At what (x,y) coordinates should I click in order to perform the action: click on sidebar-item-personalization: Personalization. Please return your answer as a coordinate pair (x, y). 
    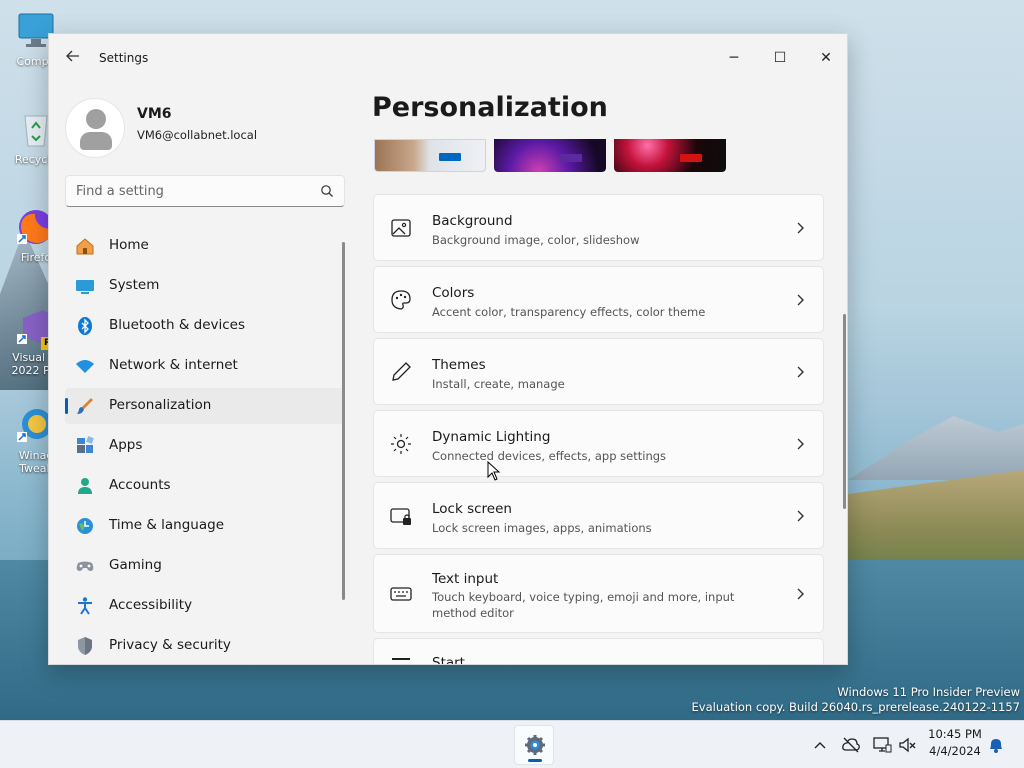
    Looking at the image, I should click on (205, 406).